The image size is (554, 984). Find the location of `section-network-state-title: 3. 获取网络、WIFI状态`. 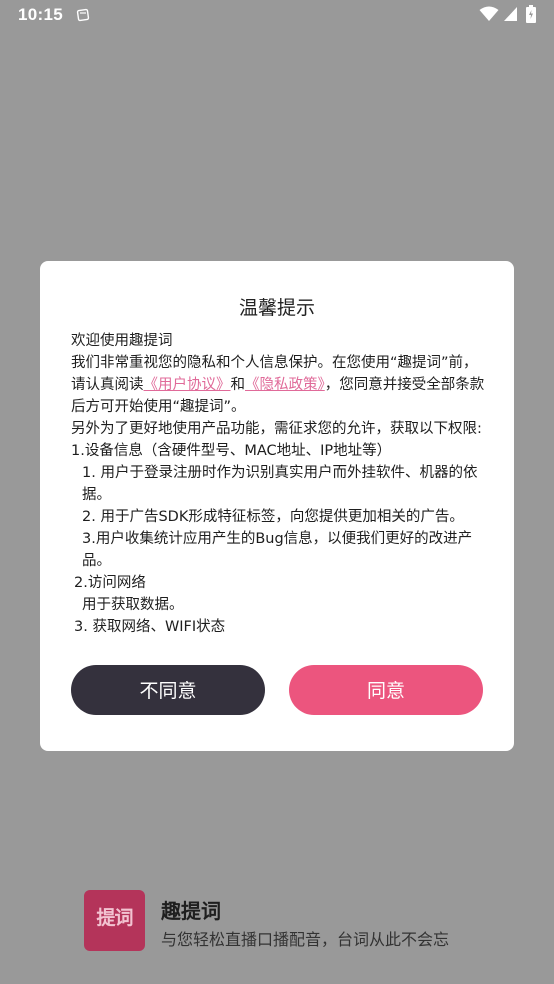

section-network-state-title: 3. 获取网络、WIFI状态 is located at coordinates (150, 627).